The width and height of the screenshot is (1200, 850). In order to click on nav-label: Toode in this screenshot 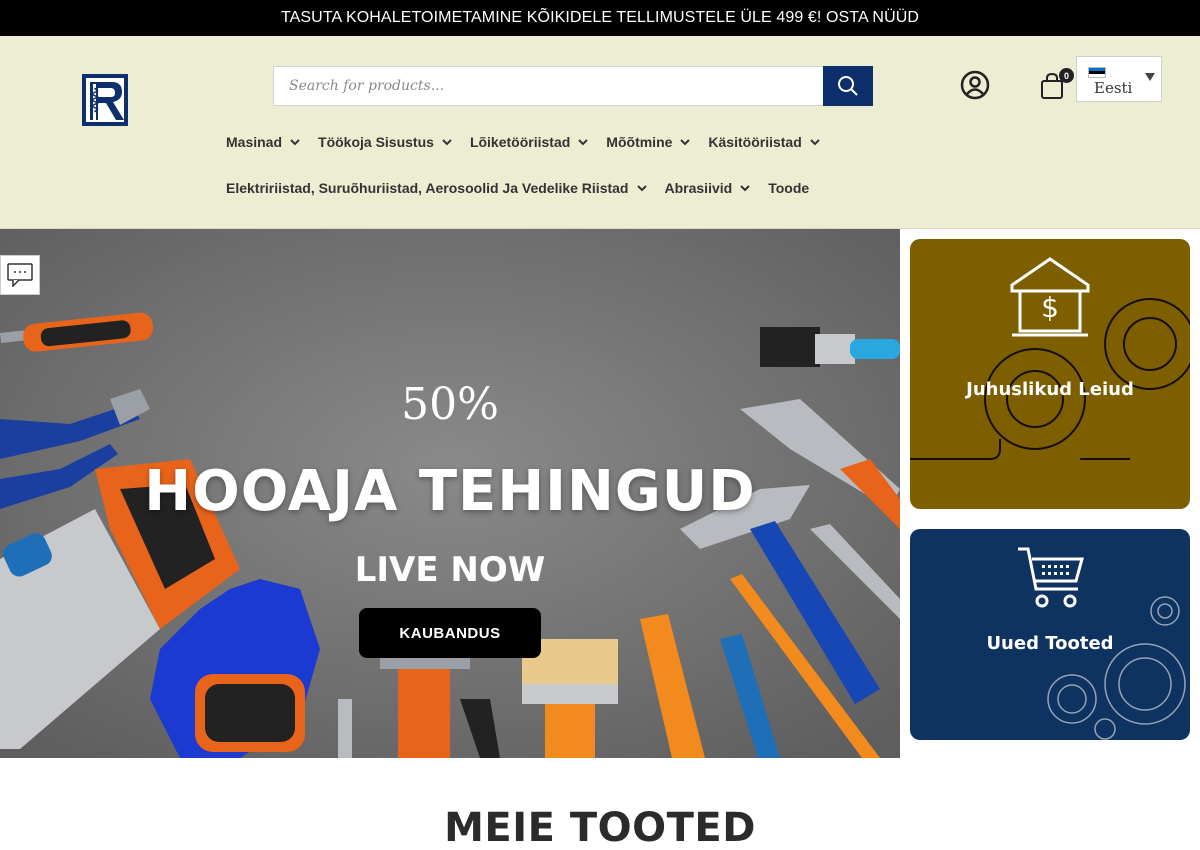, I will do `click(789, 188)`.